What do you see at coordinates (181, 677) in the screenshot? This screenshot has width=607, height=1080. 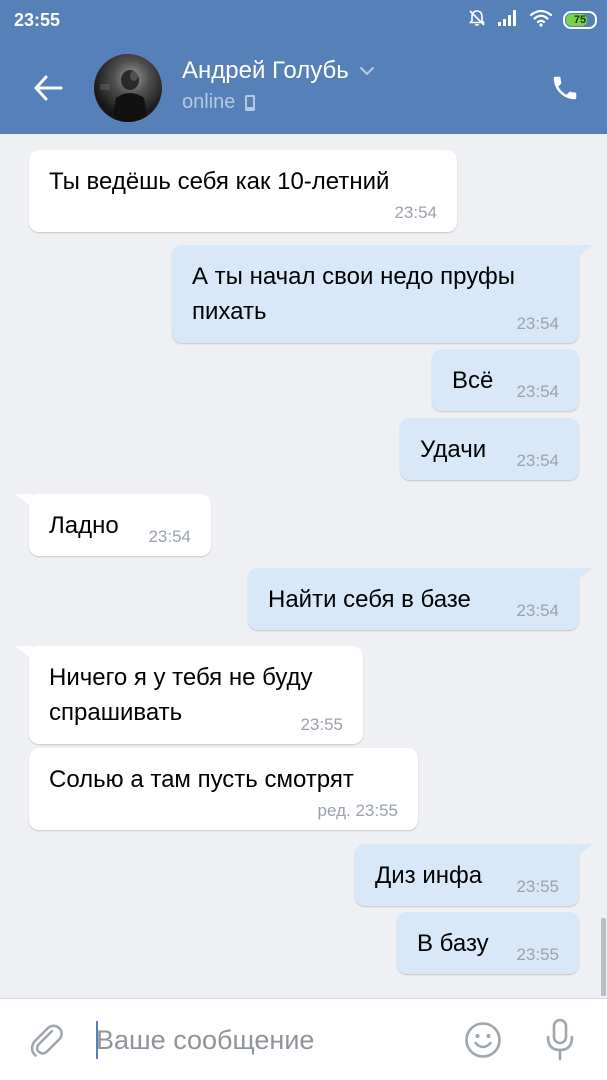 I see `message-text-line: Ничего я у тебя не буду` at bounding box center [181, 677].